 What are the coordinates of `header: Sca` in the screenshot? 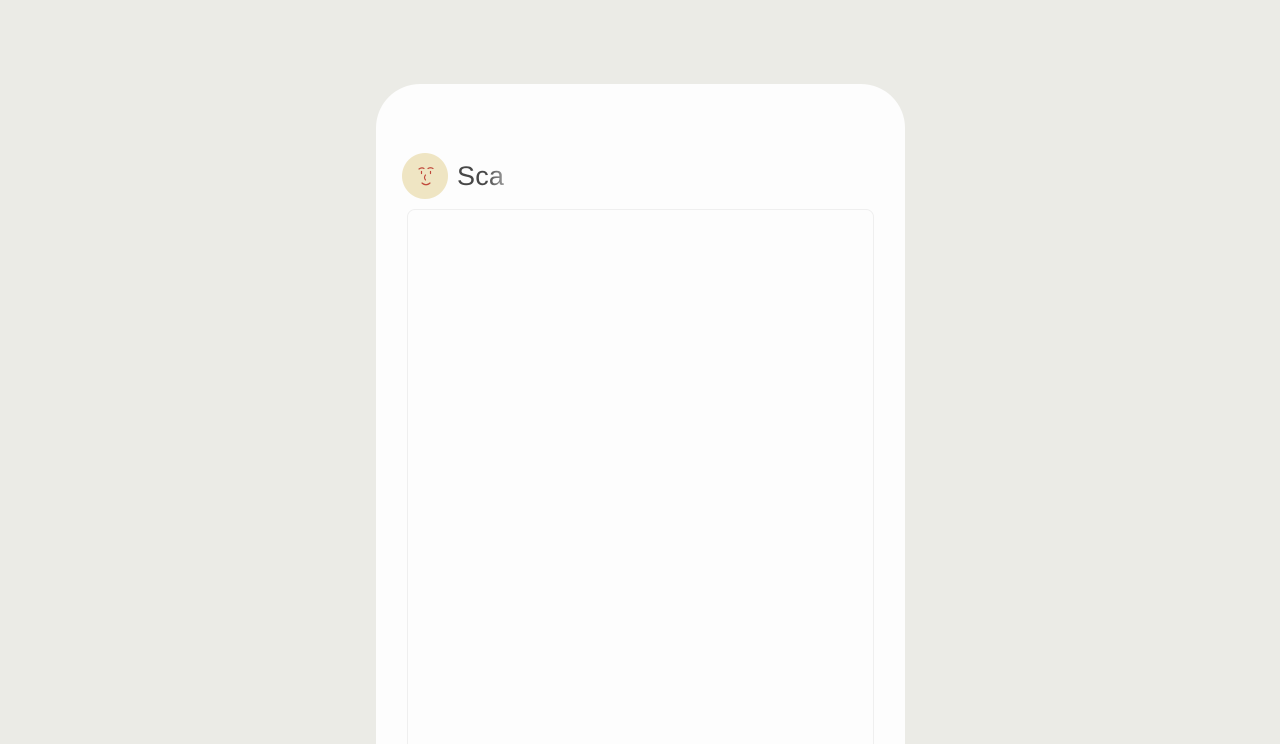 It's located at (453, 176).